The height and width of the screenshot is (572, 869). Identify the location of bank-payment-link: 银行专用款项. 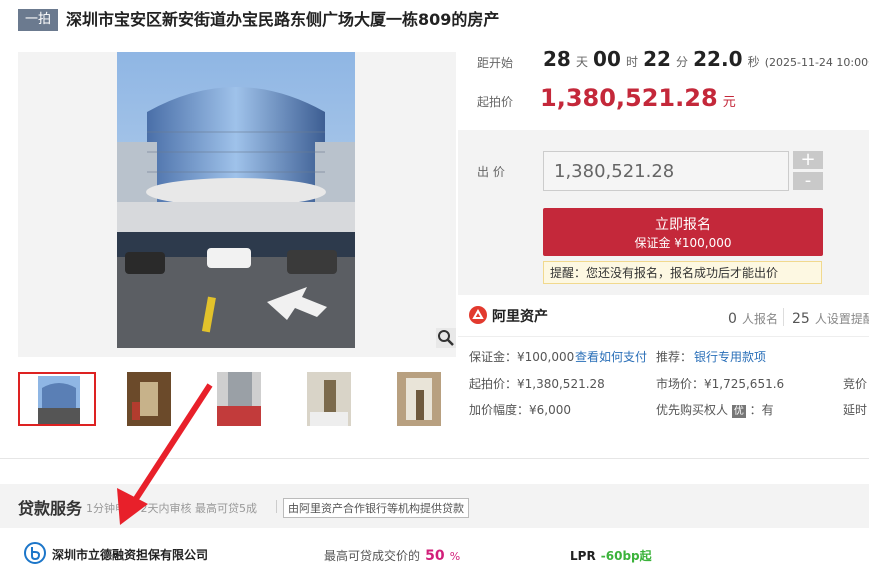
(730, 356).